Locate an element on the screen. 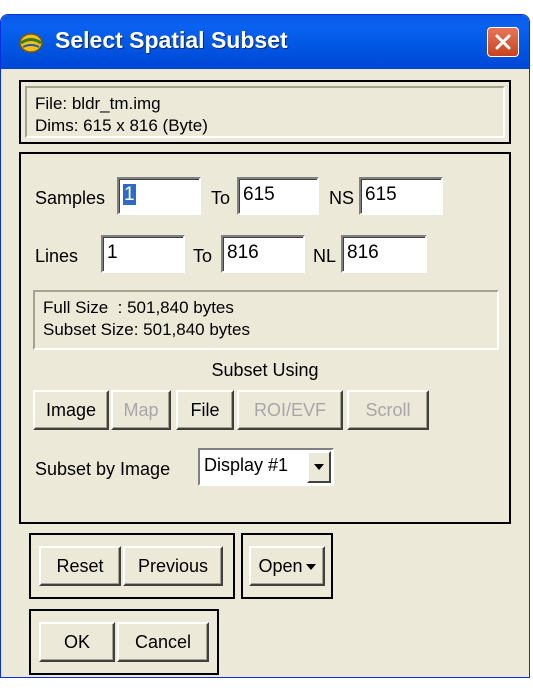  samples-from-field: 1 is located at coordinates (159, 196).